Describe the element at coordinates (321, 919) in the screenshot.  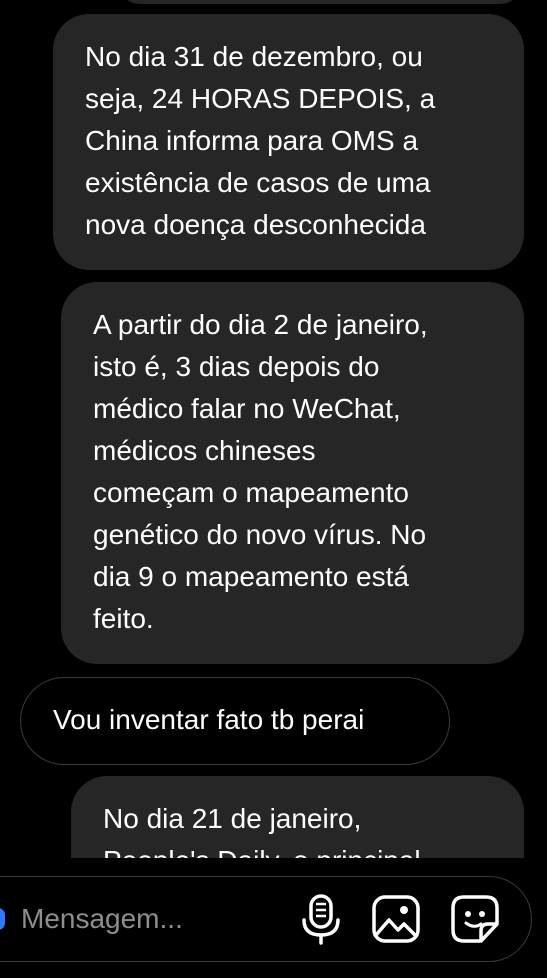
I see `microphone-icon` at that location.